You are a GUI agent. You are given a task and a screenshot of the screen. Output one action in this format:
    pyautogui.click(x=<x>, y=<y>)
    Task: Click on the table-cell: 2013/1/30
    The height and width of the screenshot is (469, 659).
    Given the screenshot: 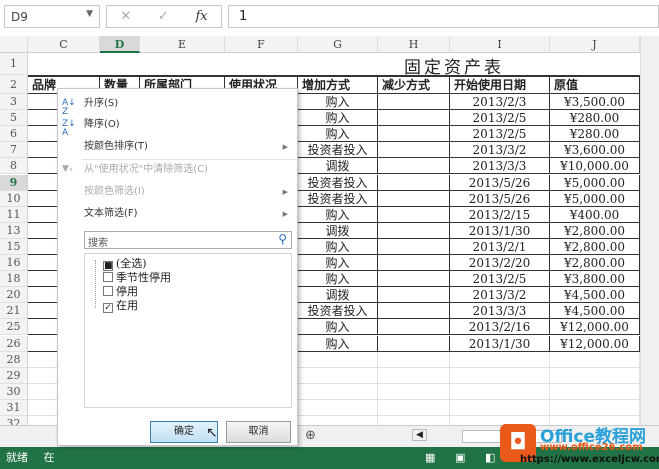 What is the action you would take?
    pyautogui.click(x=500, y=230)
    